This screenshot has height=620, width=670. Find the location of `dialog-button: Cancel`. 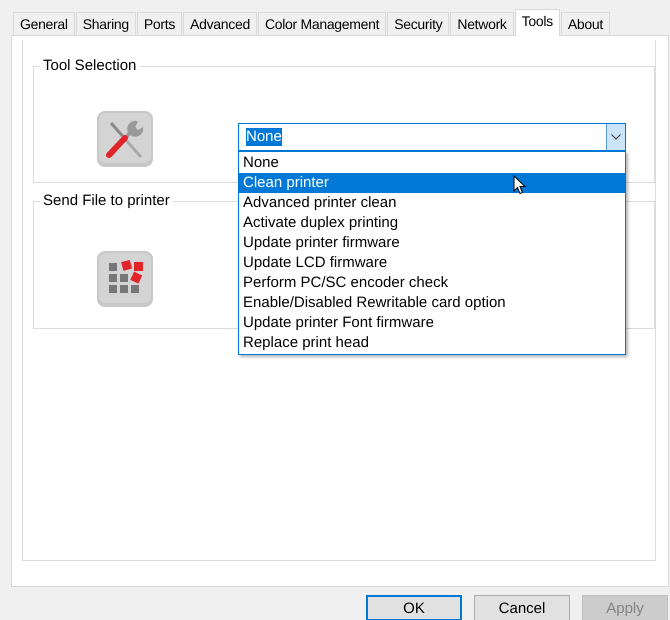

dialog-button: Cancel is located at coordinates (522, 607).